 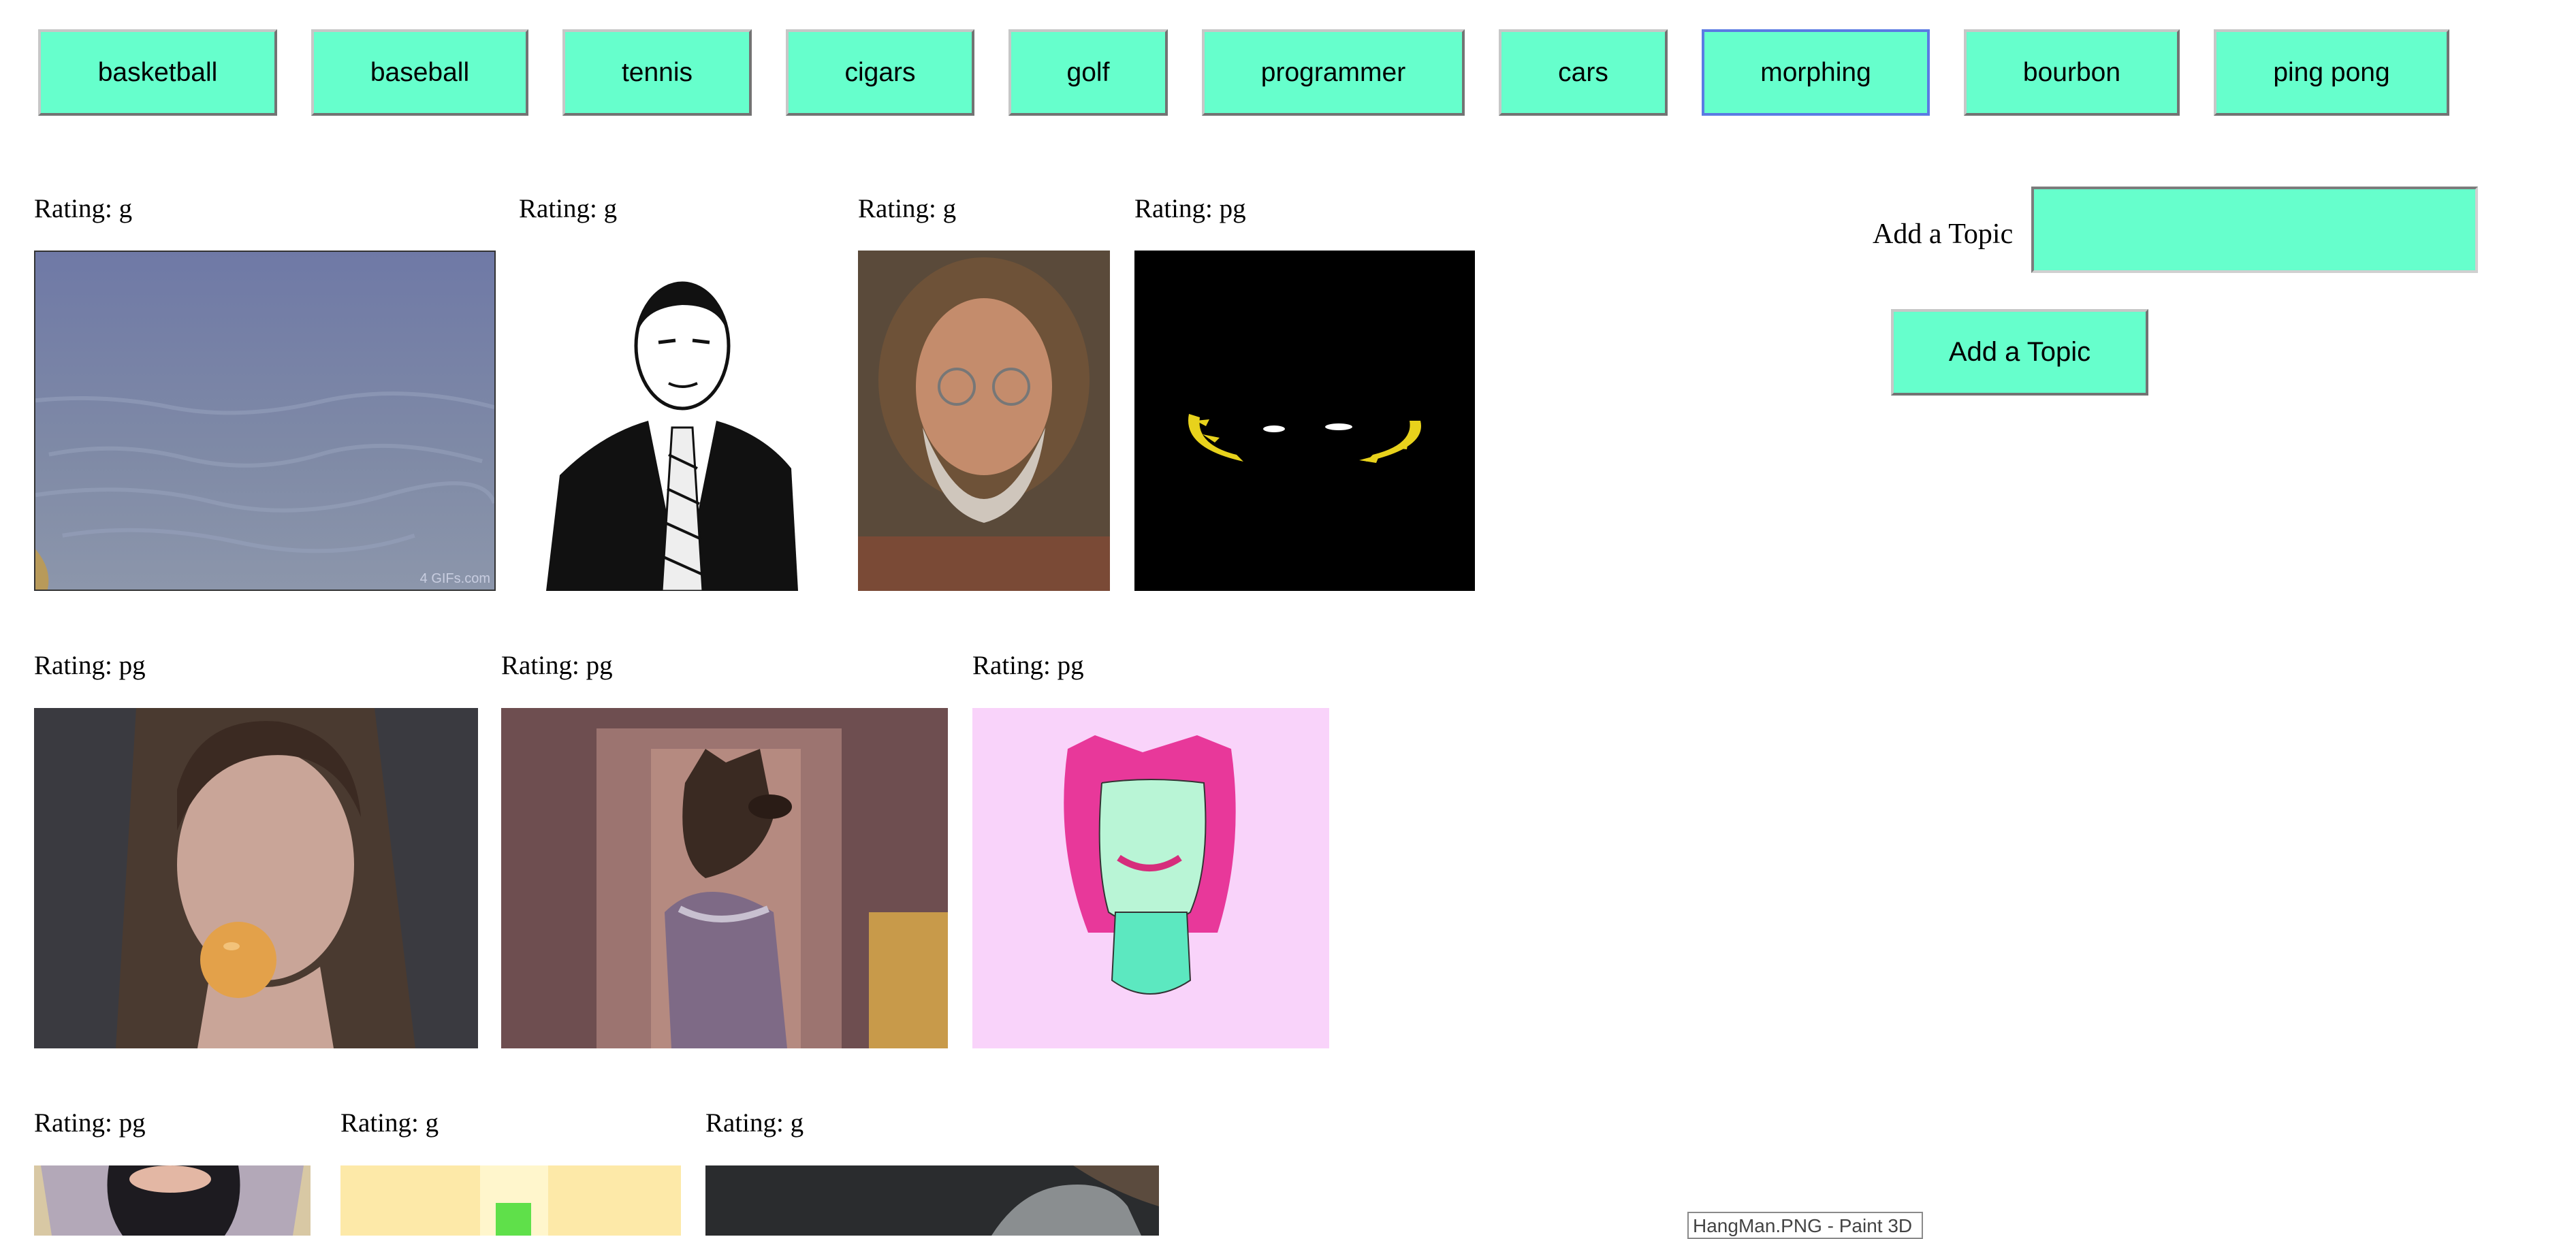 What do you see at coordinates (1816, 72) in the screenshot?
I see `topic-button-morphing: morphing` at bounding box center [1816, 72].